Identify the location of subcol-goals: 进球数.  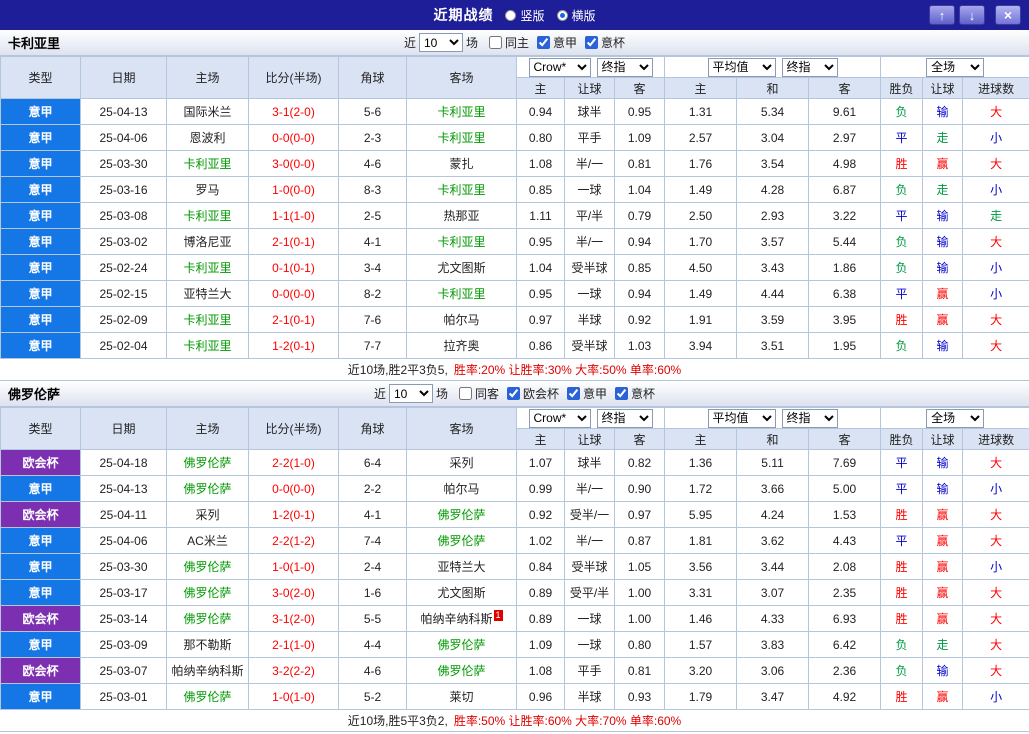
(995, 88).